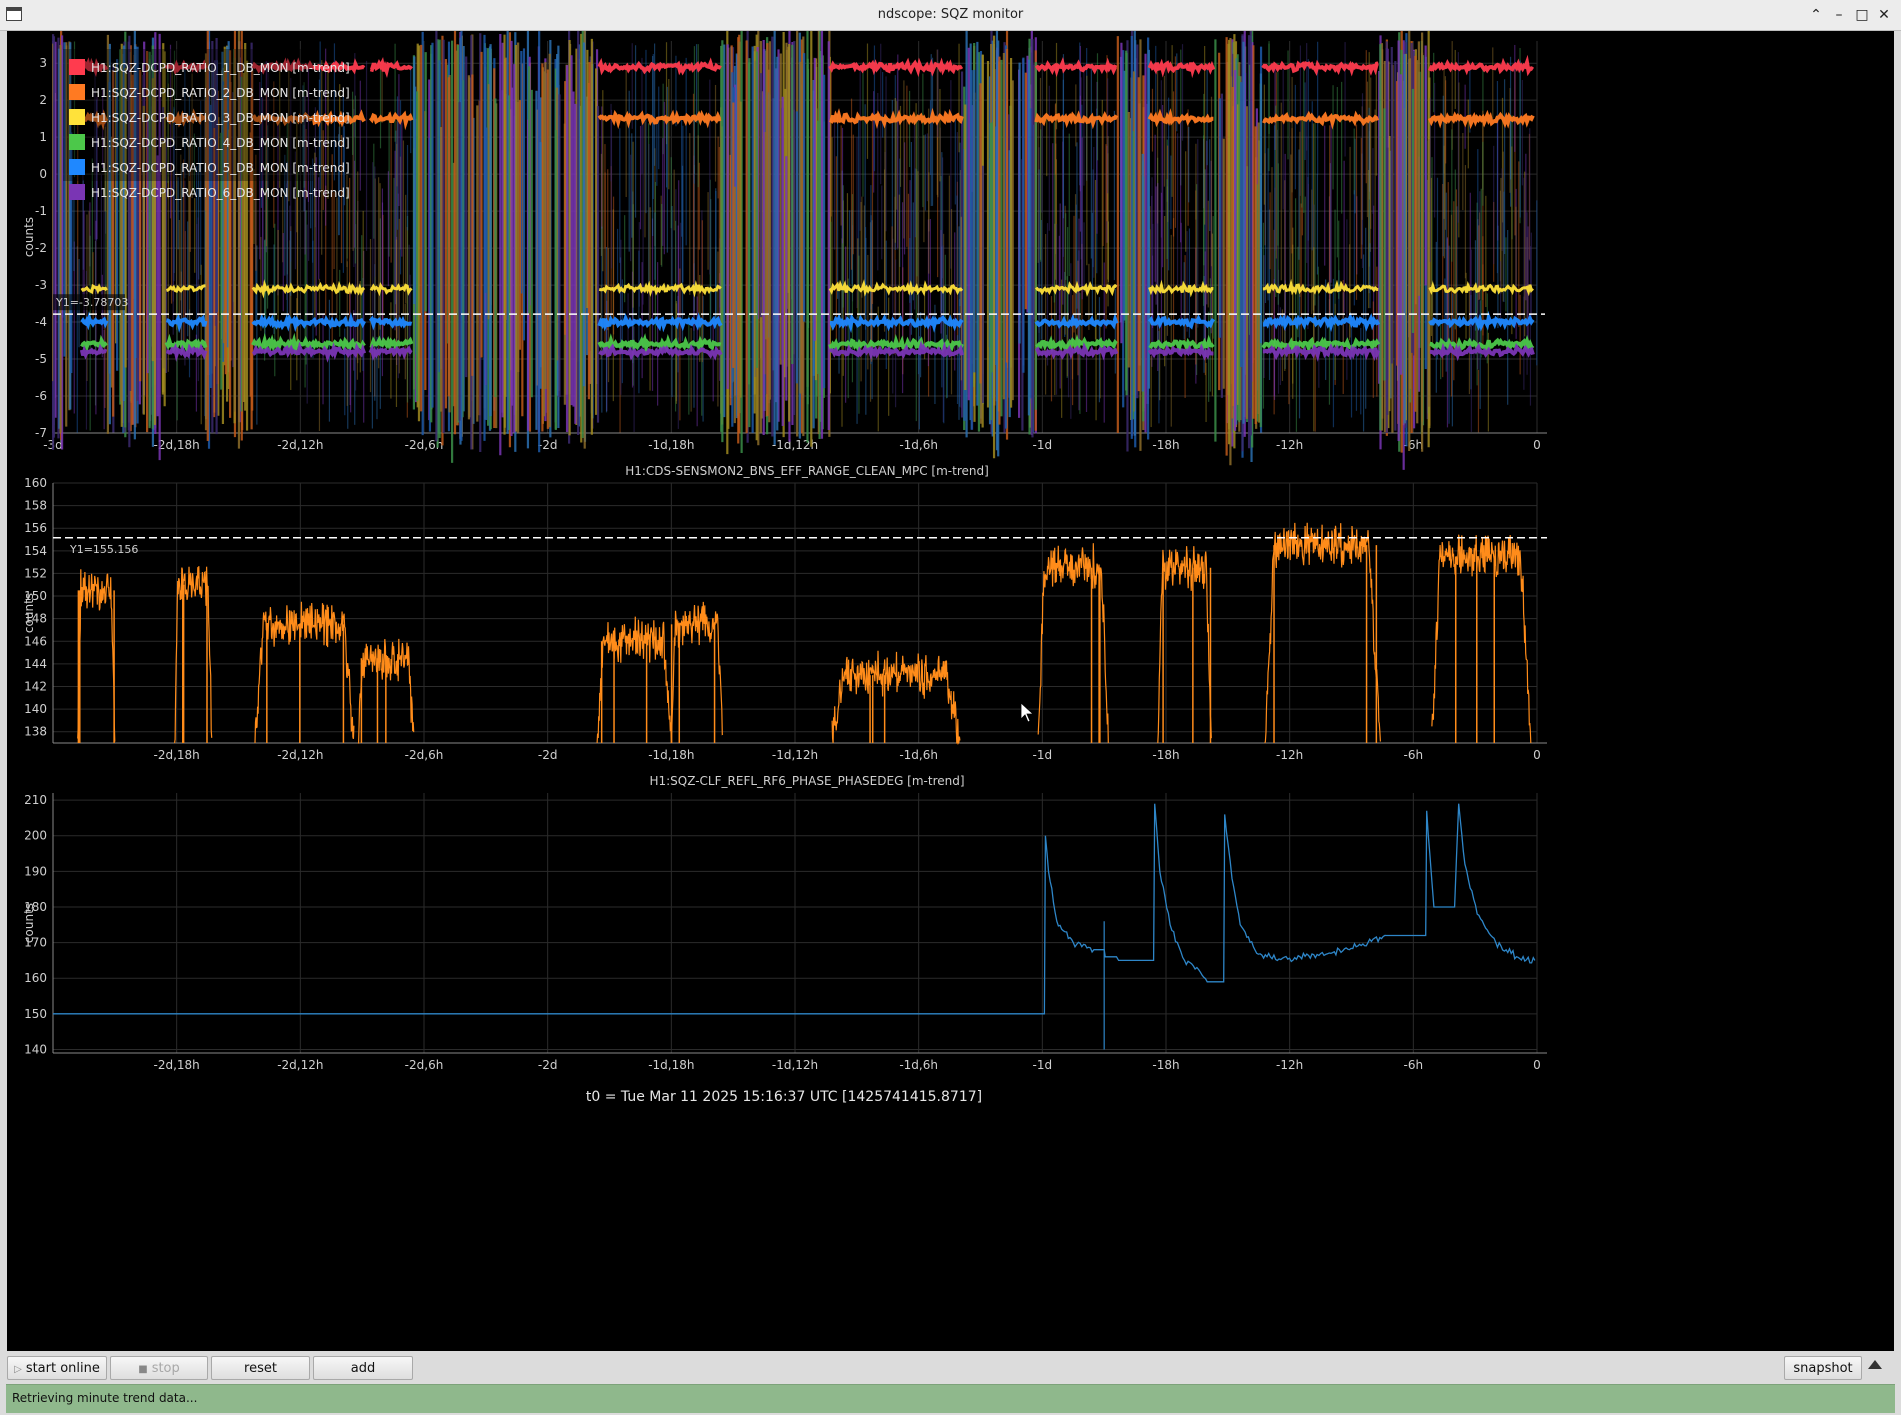 The image size is (1901, 1415). I want to click on legend-label-ch5: H1:SQZ-DCPD_RATIO_5_DB_MON [m-trend], so click(220, 168).